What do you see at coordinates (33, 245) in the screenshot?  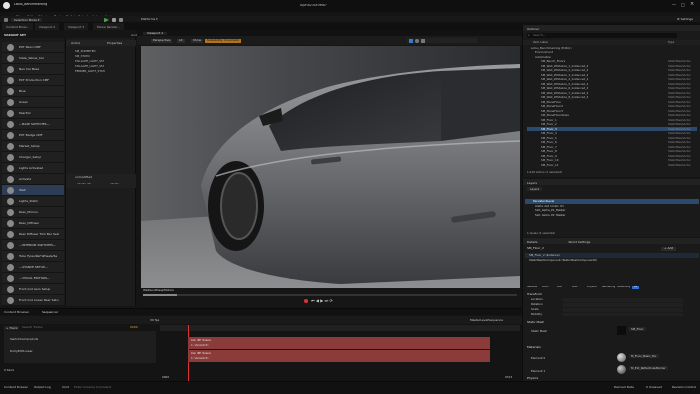 I see `variant-row: ---INTERIOR SWITCHES---` at bounding box center [33, 245].